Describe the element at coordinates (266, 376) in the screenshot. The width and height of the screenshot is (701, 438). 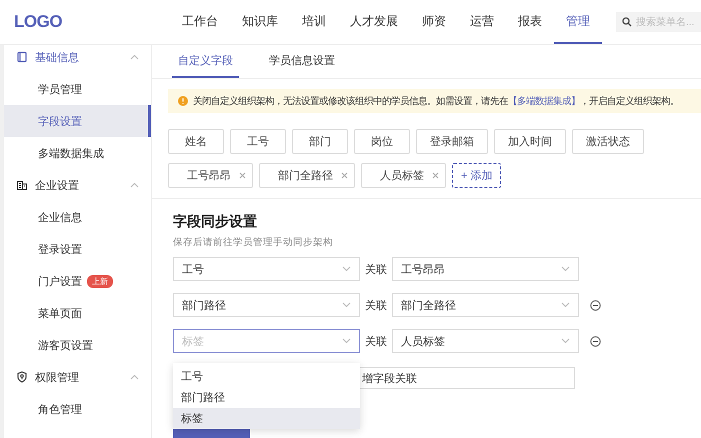
I see `dropdown-option: 工号` at that location.